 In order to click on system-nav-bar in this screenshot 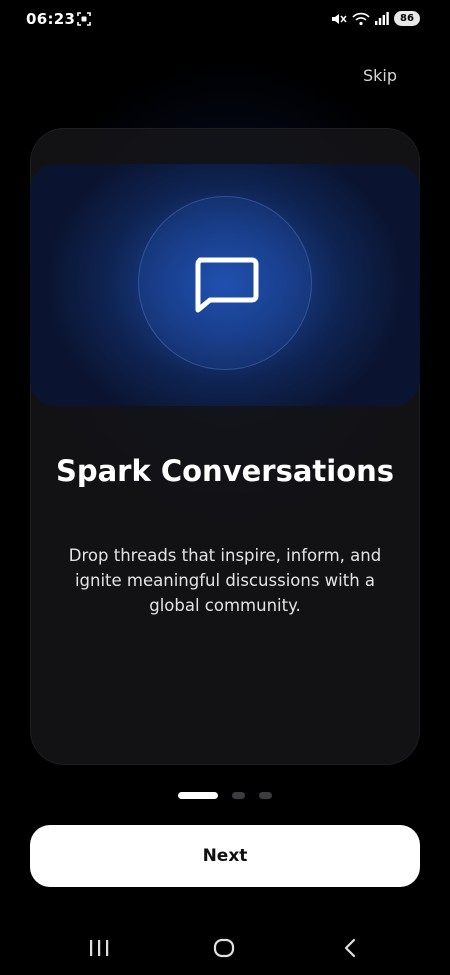, I will do `click(225, 950)`.